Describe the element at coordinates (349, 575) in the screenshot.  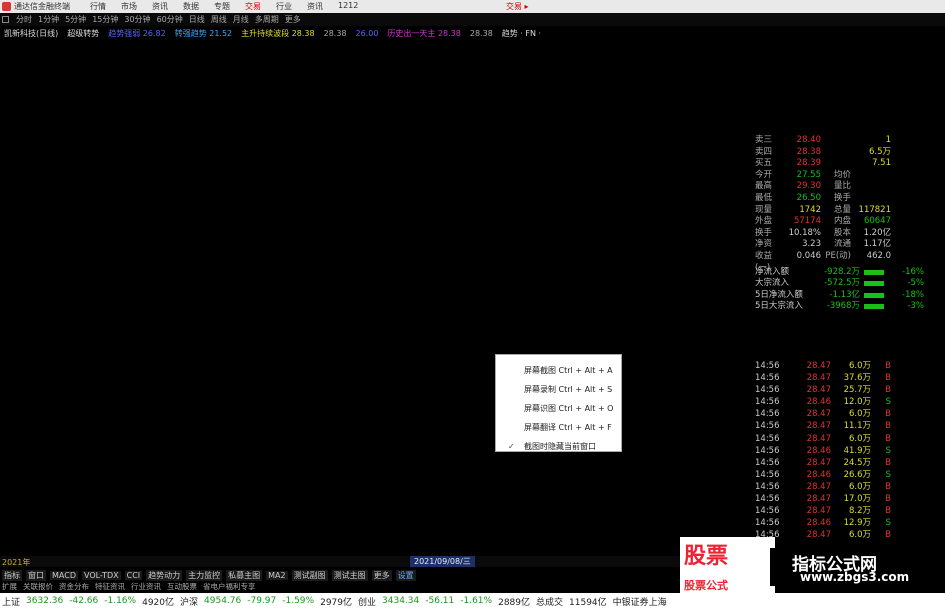
I see `indicator-tab: 测试主图` at that location.